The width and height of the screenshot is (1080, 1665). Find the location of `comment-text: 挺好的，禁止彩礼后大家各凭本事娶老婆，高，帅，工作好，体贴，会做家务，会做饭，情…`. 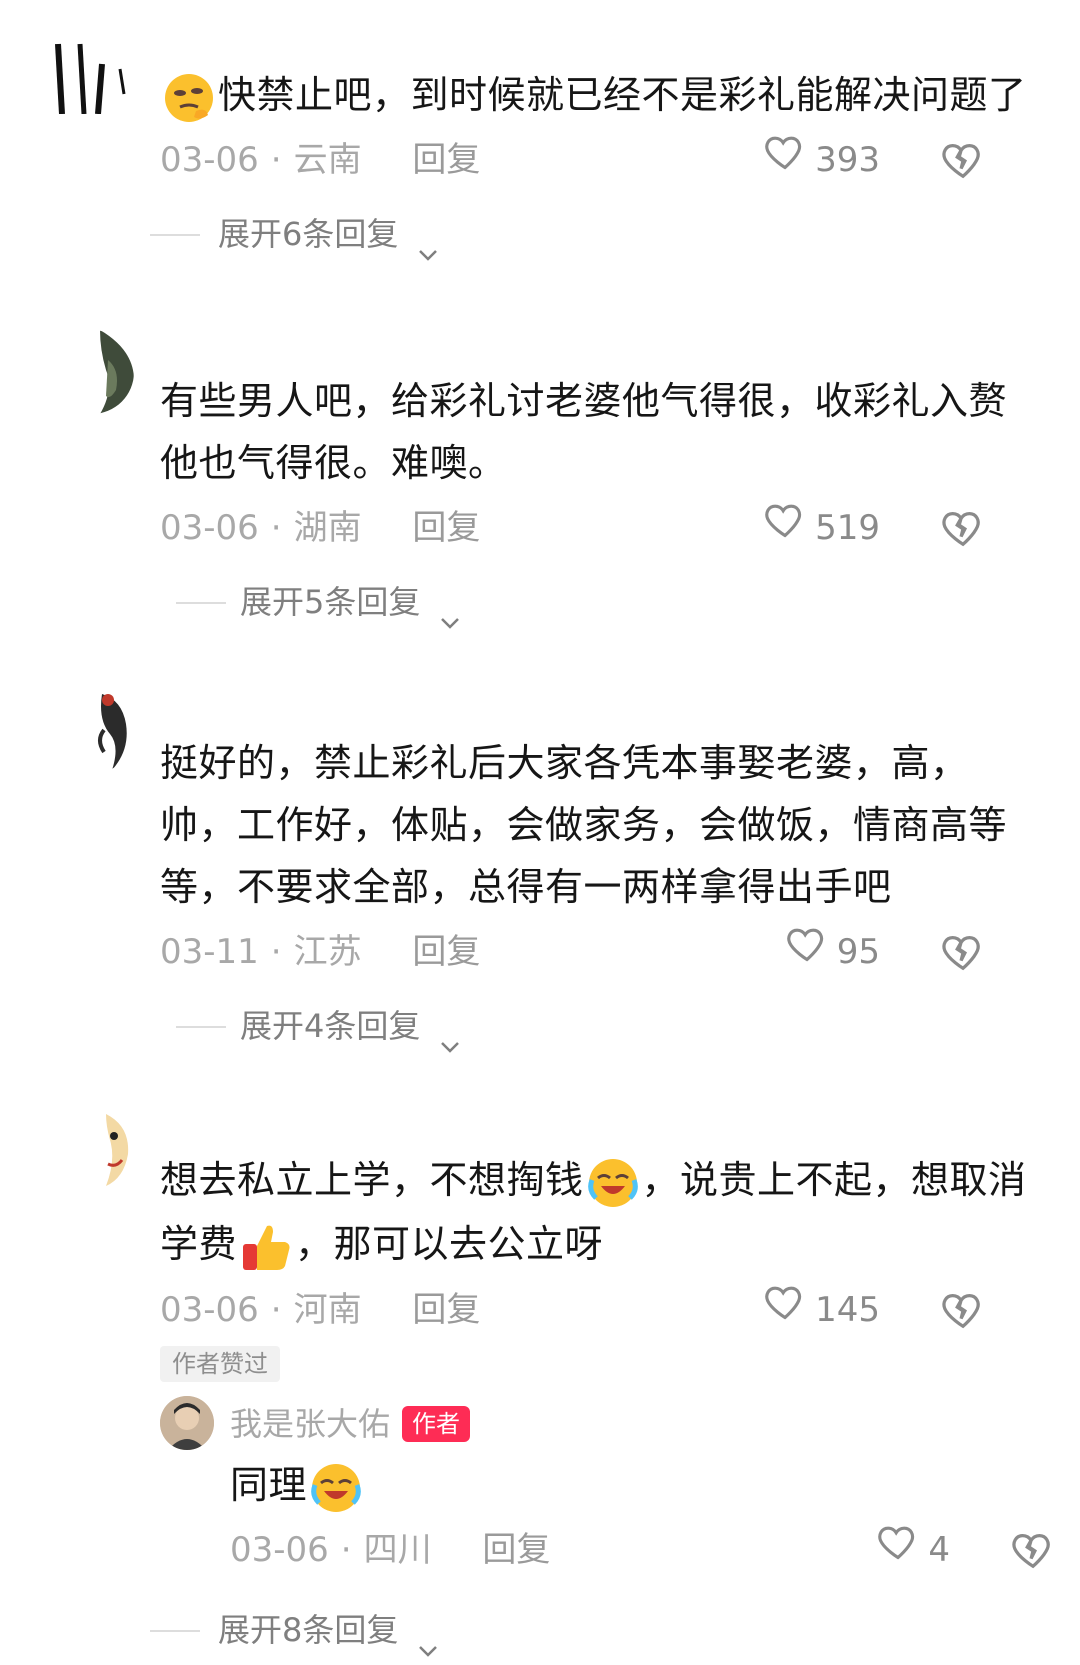

comment-text: 挺好的，禁止彩礼后大家各凭本事娶老婆，高，帅，工作好，体贴，会做家务，会做饭，情… is located at coordinates (584, 825).